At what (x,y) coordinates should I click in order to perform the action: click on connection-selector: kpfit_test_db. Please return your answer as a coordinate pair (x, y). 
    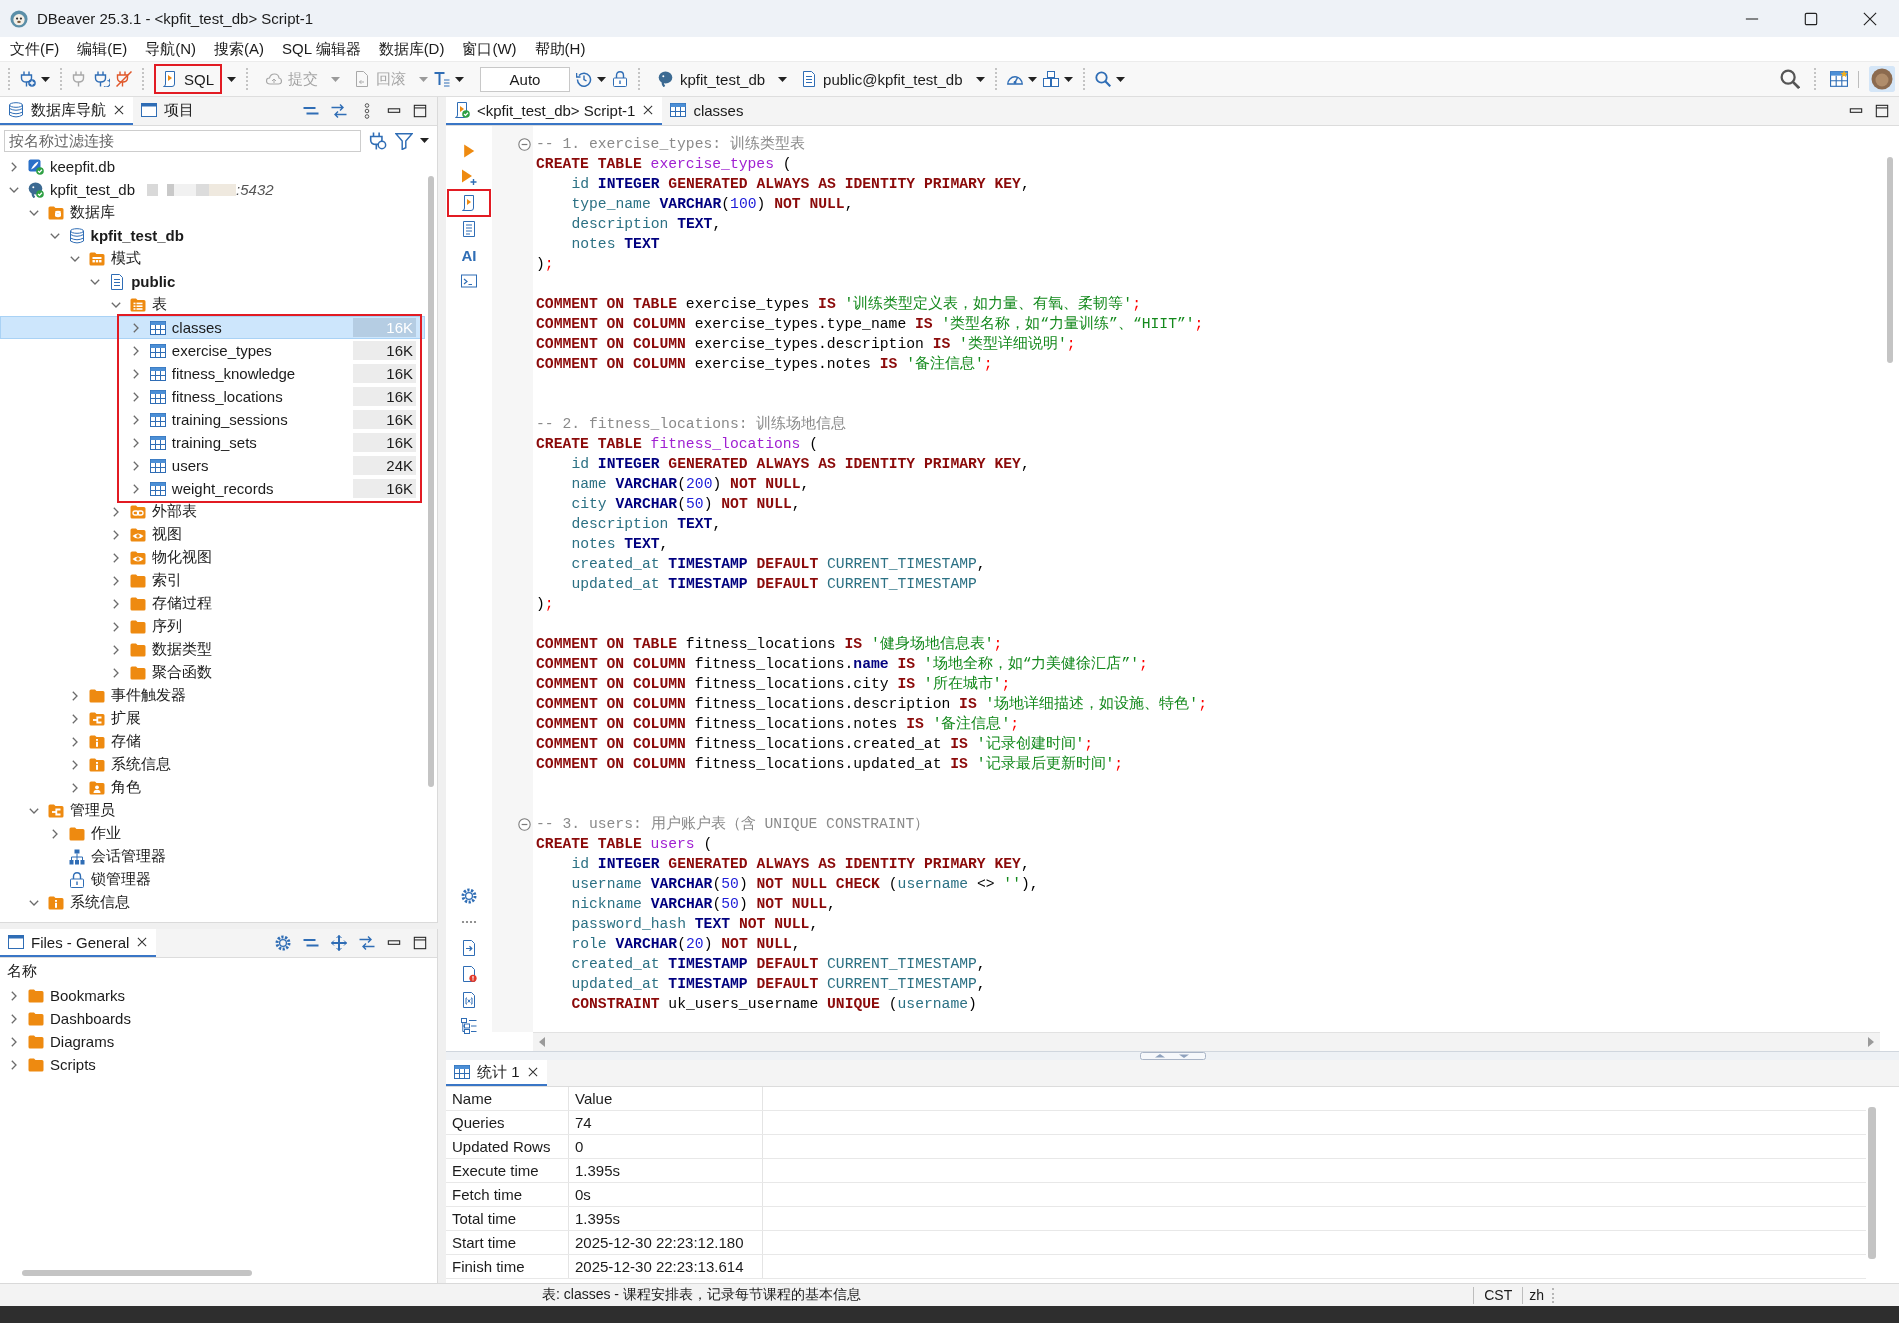
    Looking at the image, I should click on (712, 79).